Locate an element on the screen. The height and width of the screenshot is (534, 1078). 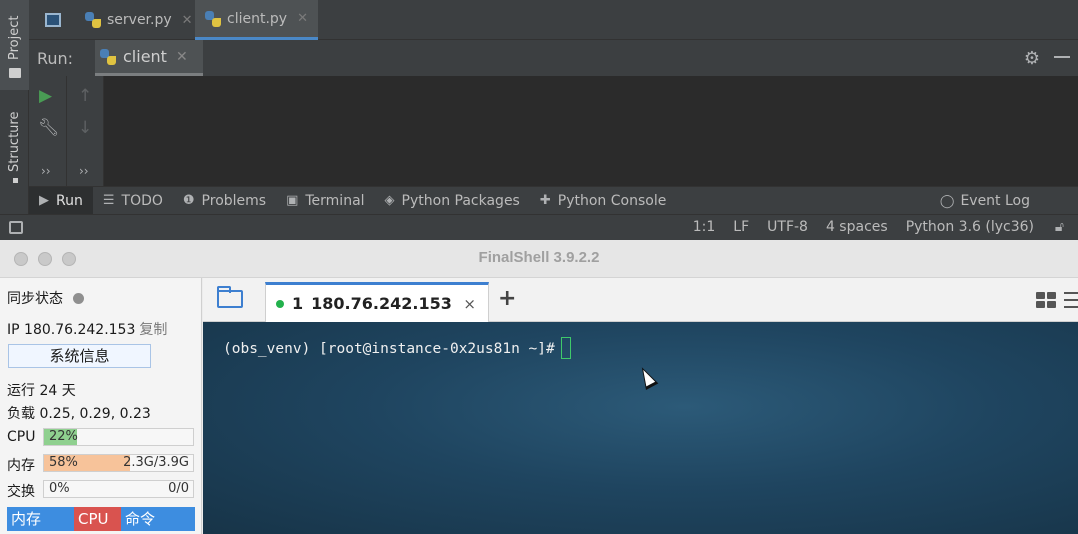
status-interpreter: Python 3.6 (lyc36) is located at coordinates (970, 227).